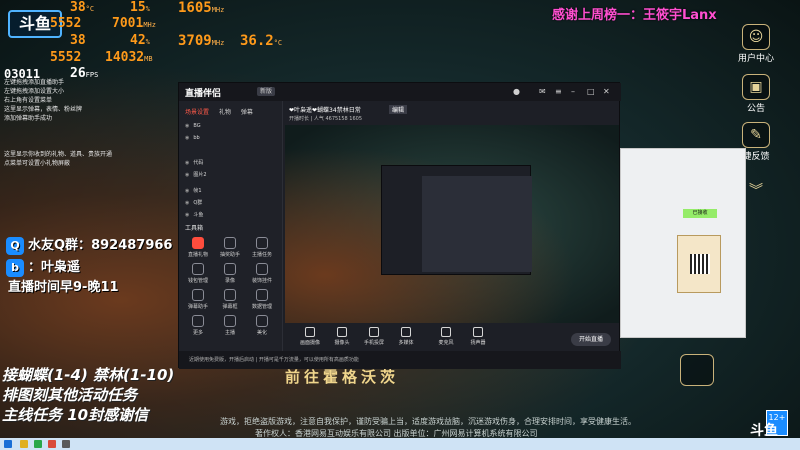  What do you see at coordinates (446, 336) in the screenshot?
I see `mic-button: 麦克风` at bounding box center [446, 336].